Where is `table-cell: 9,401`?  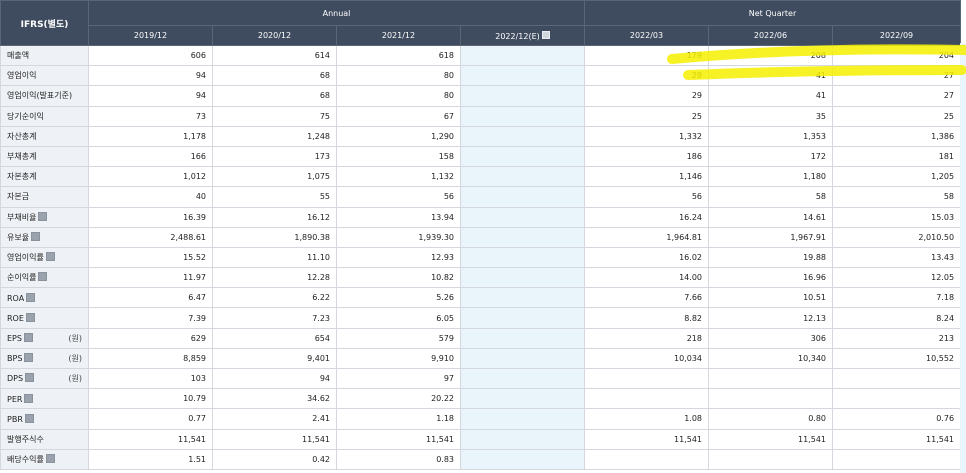
table-cell: 9,401 is located at coordinates (274, 358).